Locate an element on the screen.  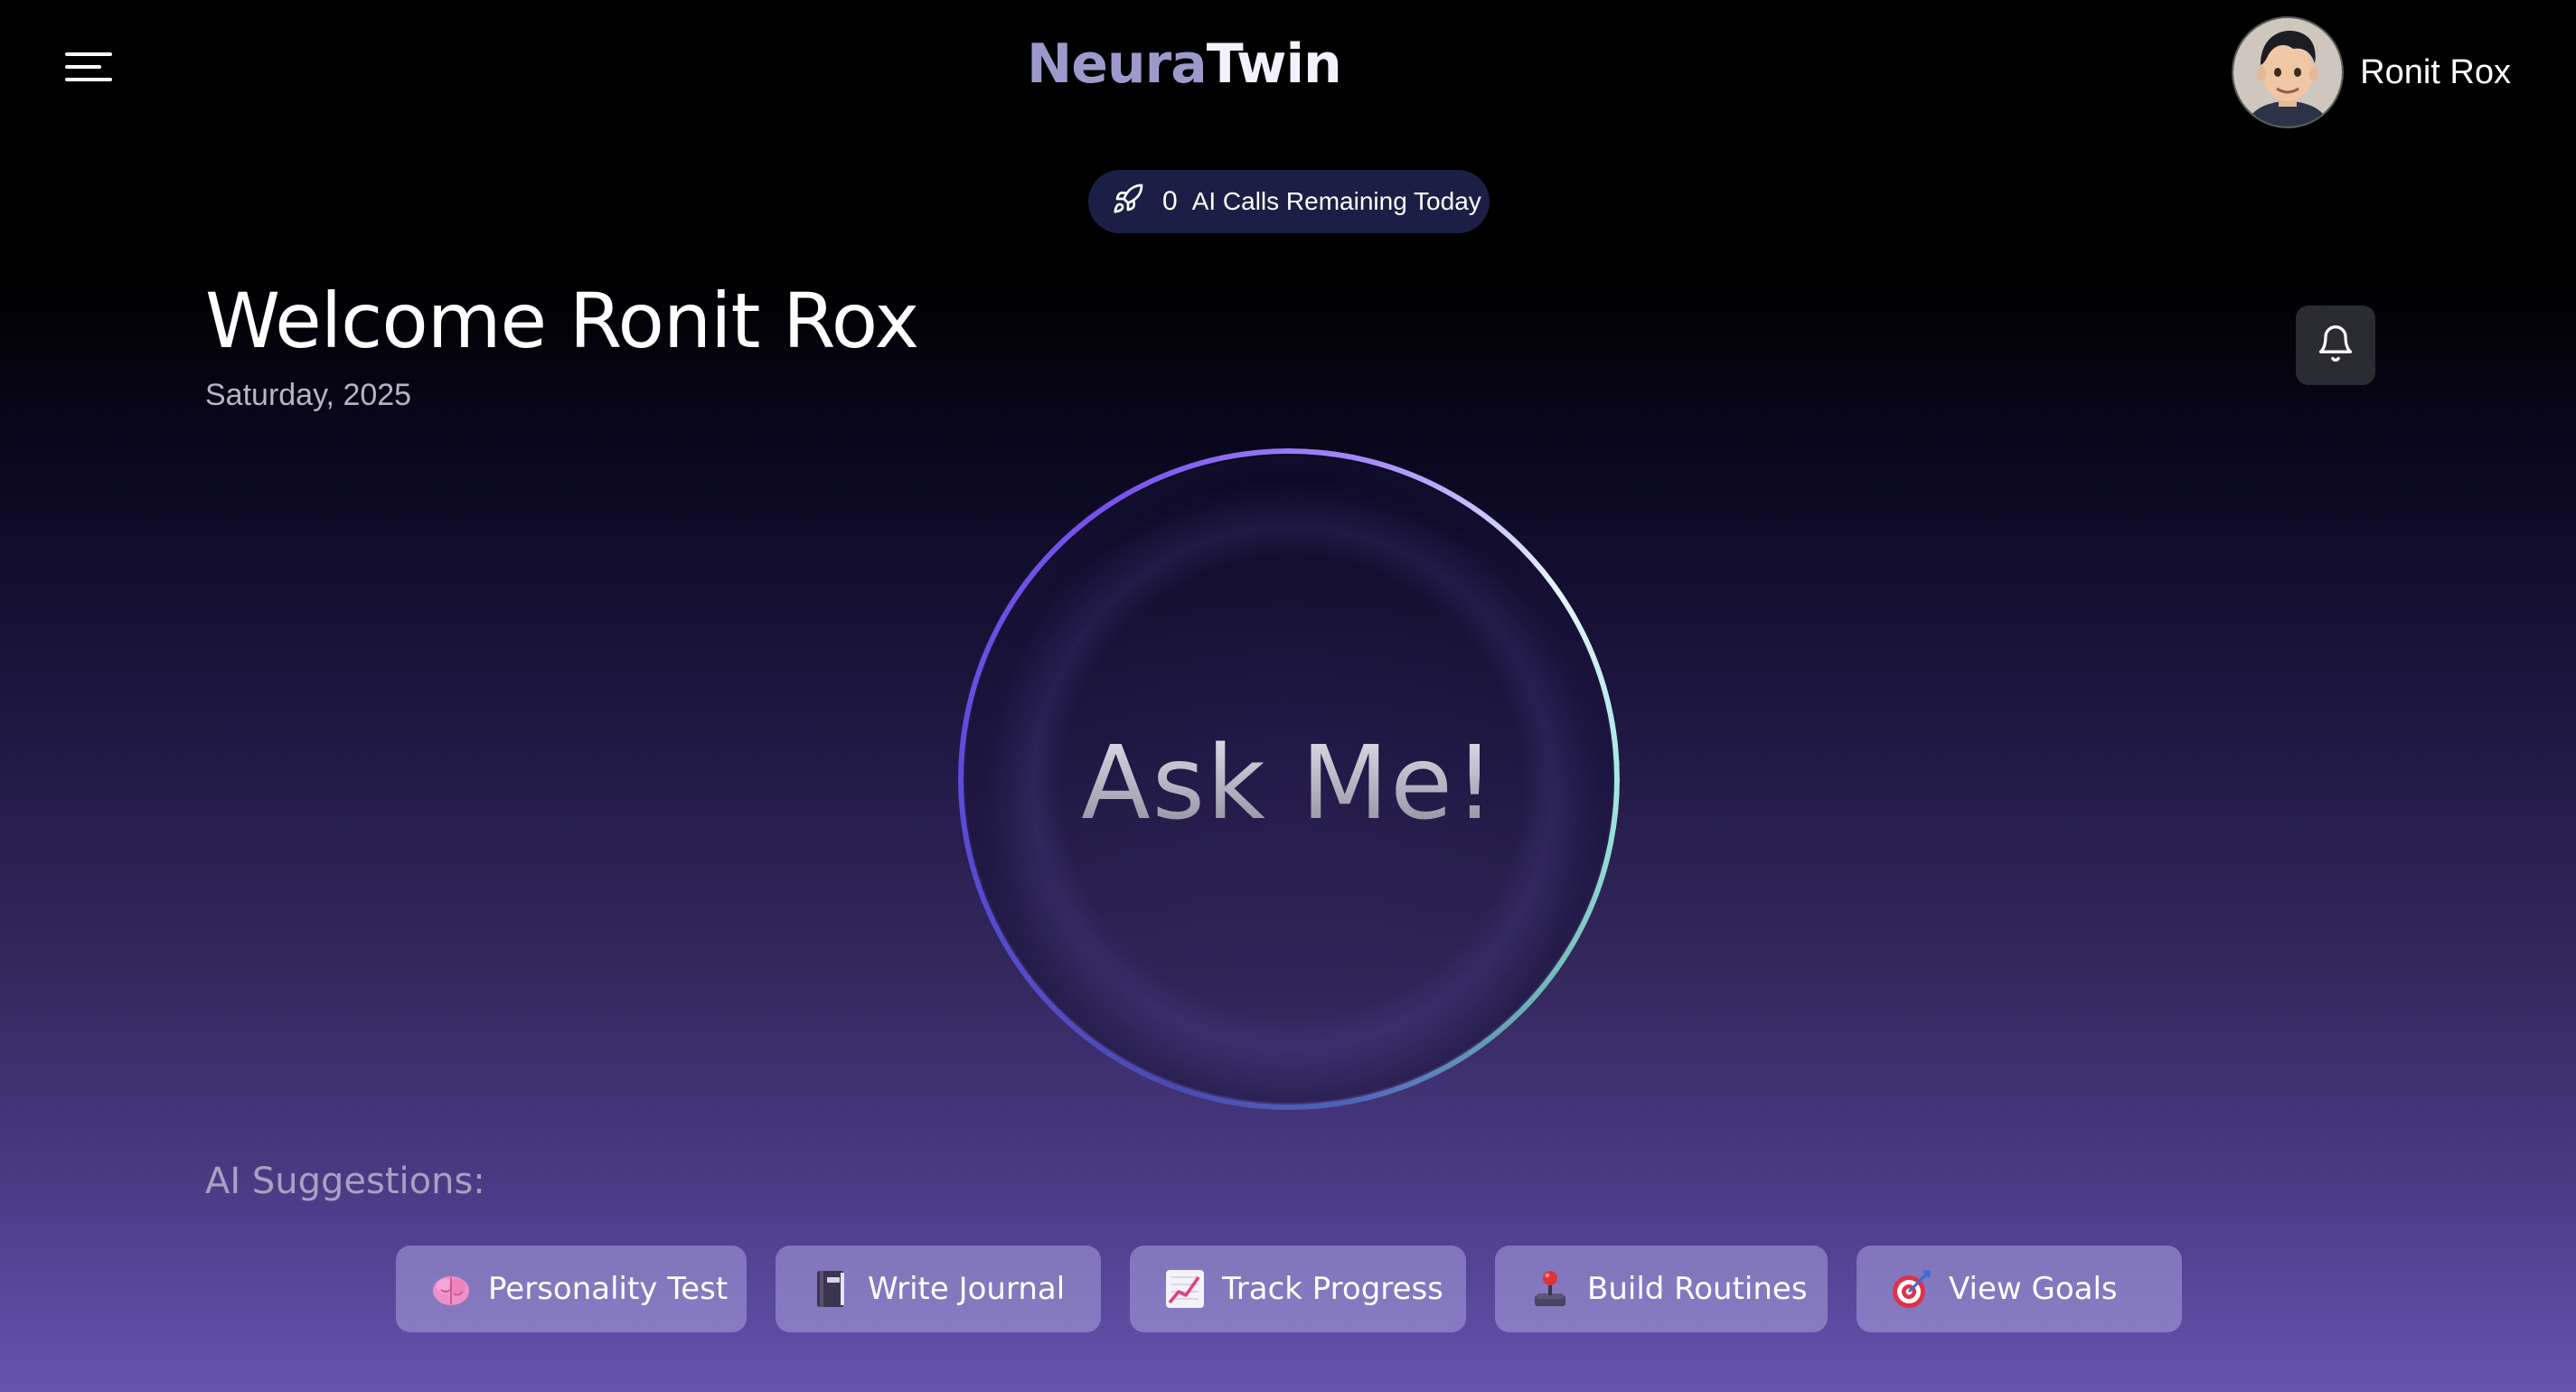
target-icon is located at coordinates (1911, 1289).